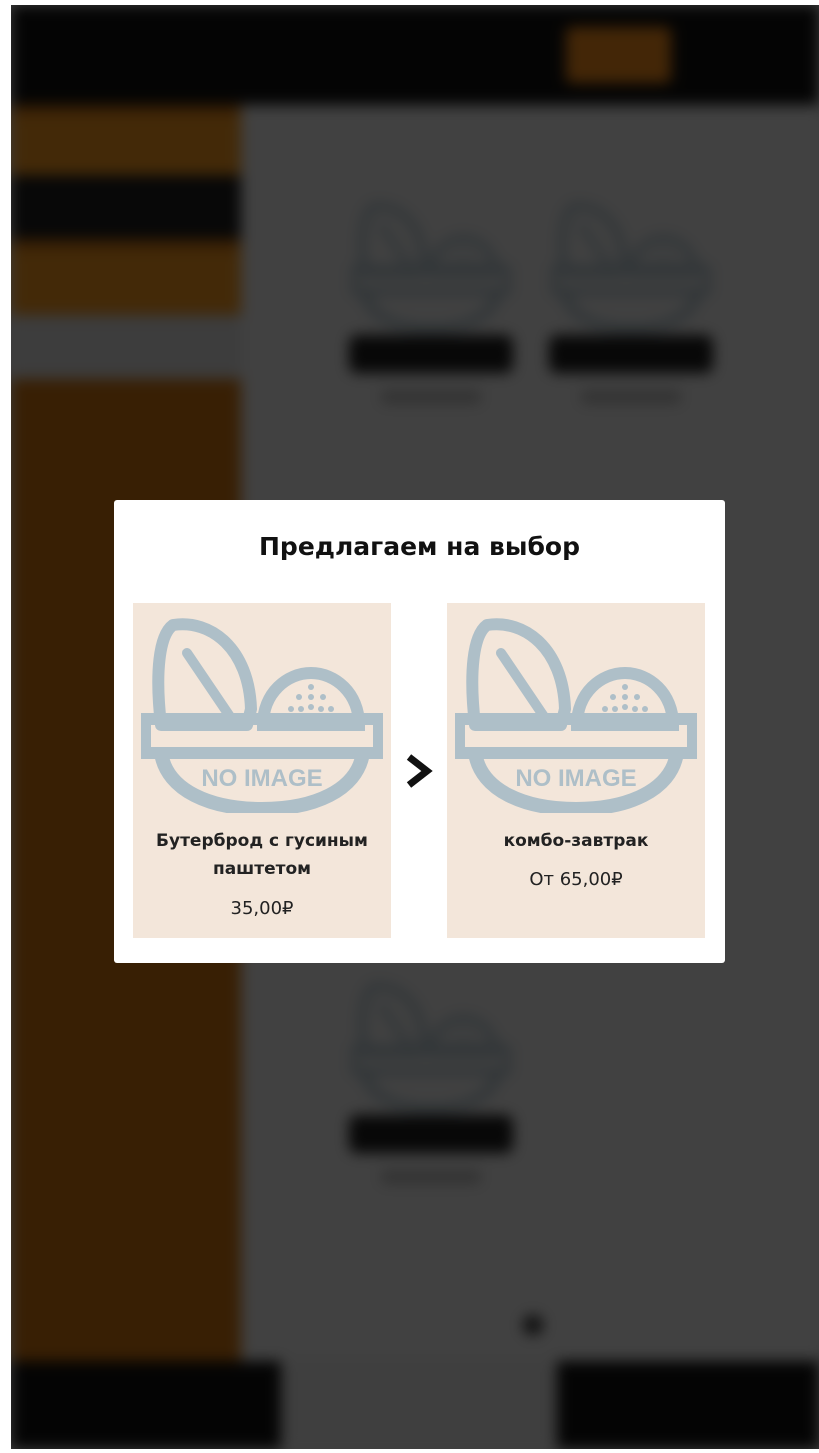 Image resolution: width=819 pixels, height=1453 pixels. Describe the element at coordinates (262, 855) in the screenshot. I see `choice-option-name: Бутерброд с гусиным паштетом` at that location.